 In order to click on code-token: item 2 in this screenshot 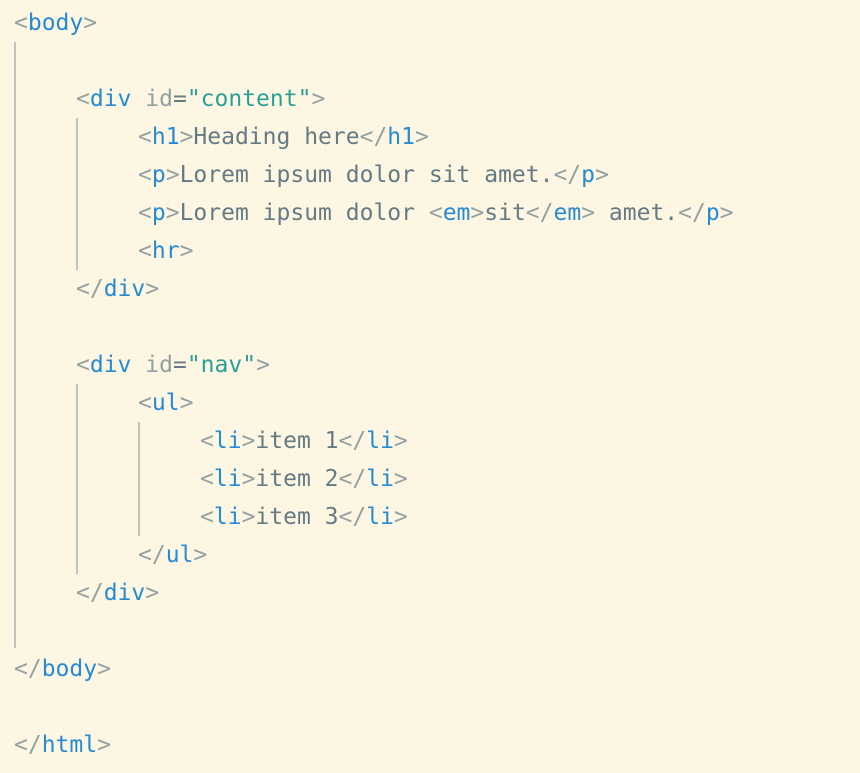, I will do `click(297, 479)`.